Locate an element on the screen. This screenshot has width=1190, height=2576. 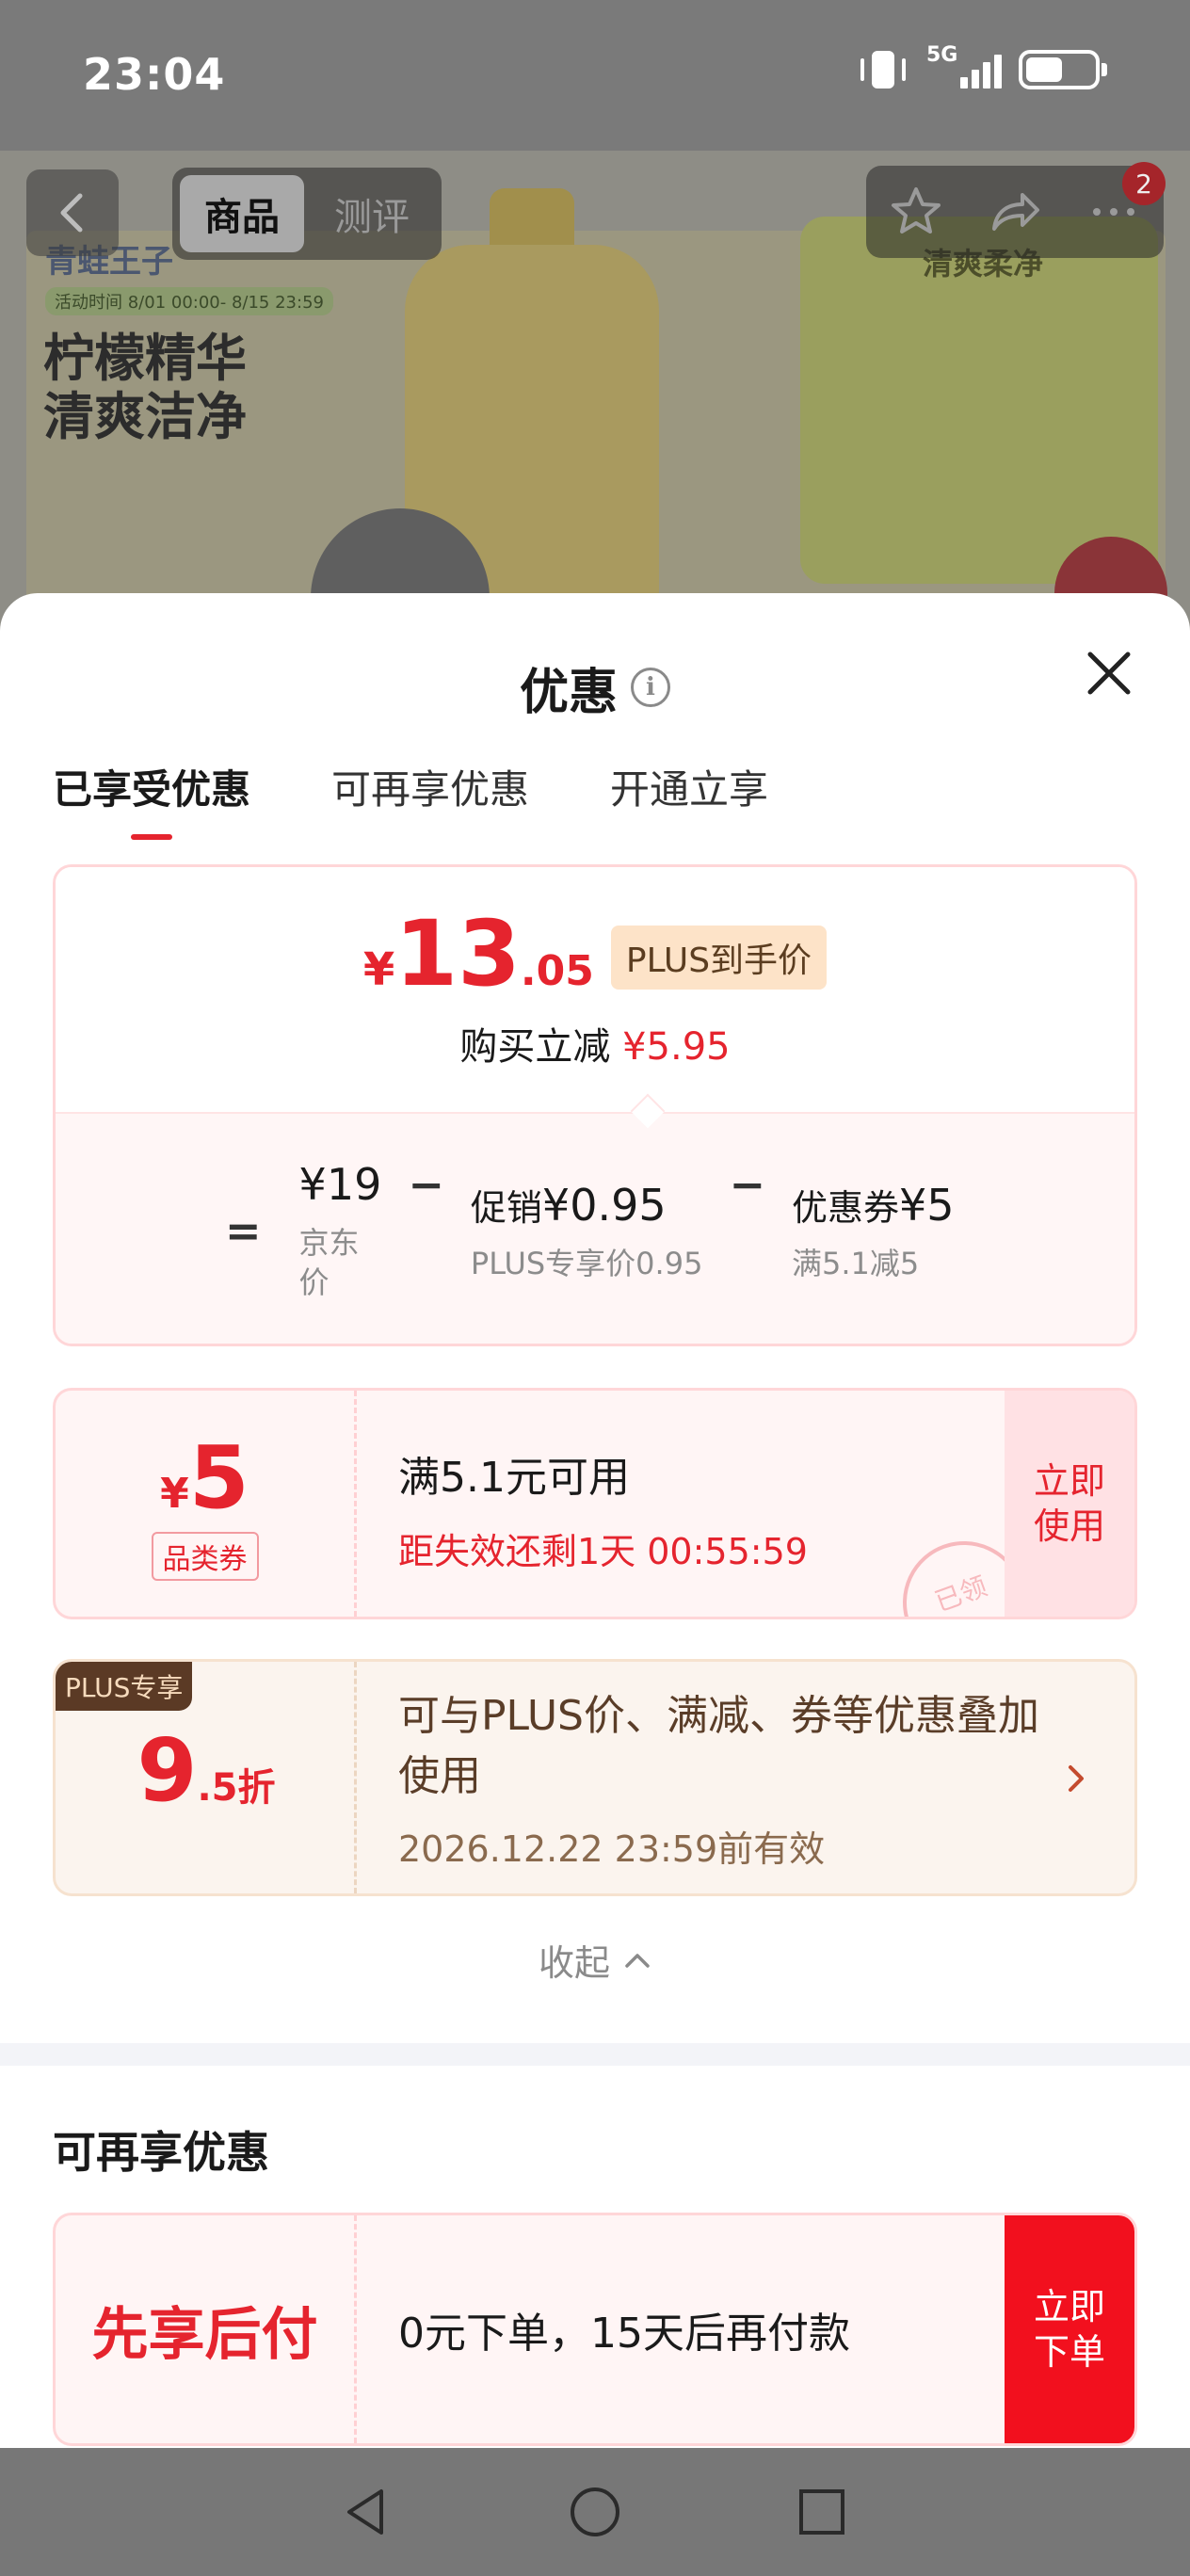
jd-price-value: ¥19 is located at coordinates (340, 1184).